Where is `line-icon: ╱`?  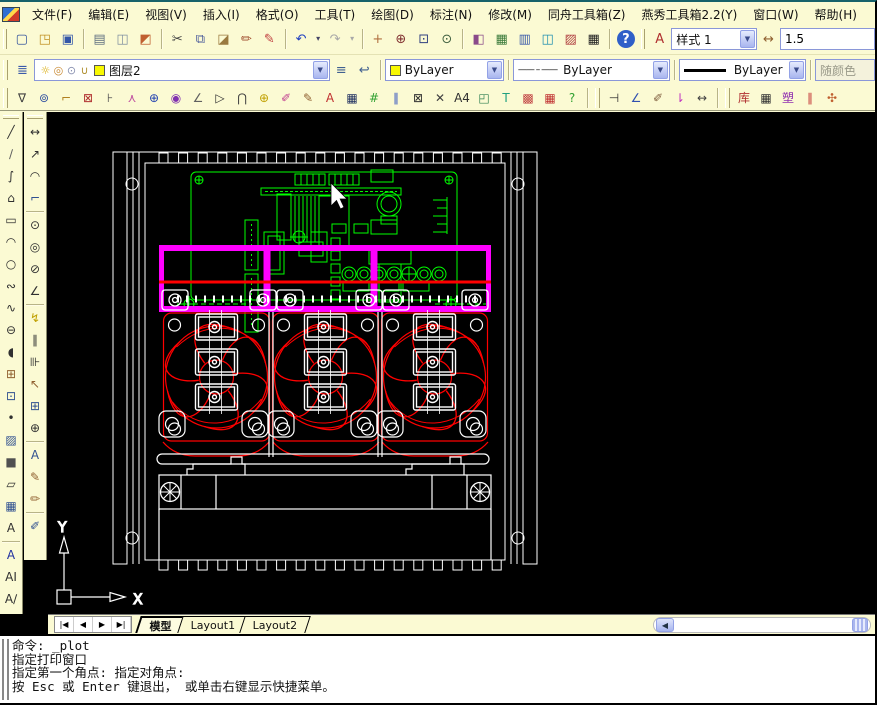
line-icon: ╱ is located at coordinates (11, 132).